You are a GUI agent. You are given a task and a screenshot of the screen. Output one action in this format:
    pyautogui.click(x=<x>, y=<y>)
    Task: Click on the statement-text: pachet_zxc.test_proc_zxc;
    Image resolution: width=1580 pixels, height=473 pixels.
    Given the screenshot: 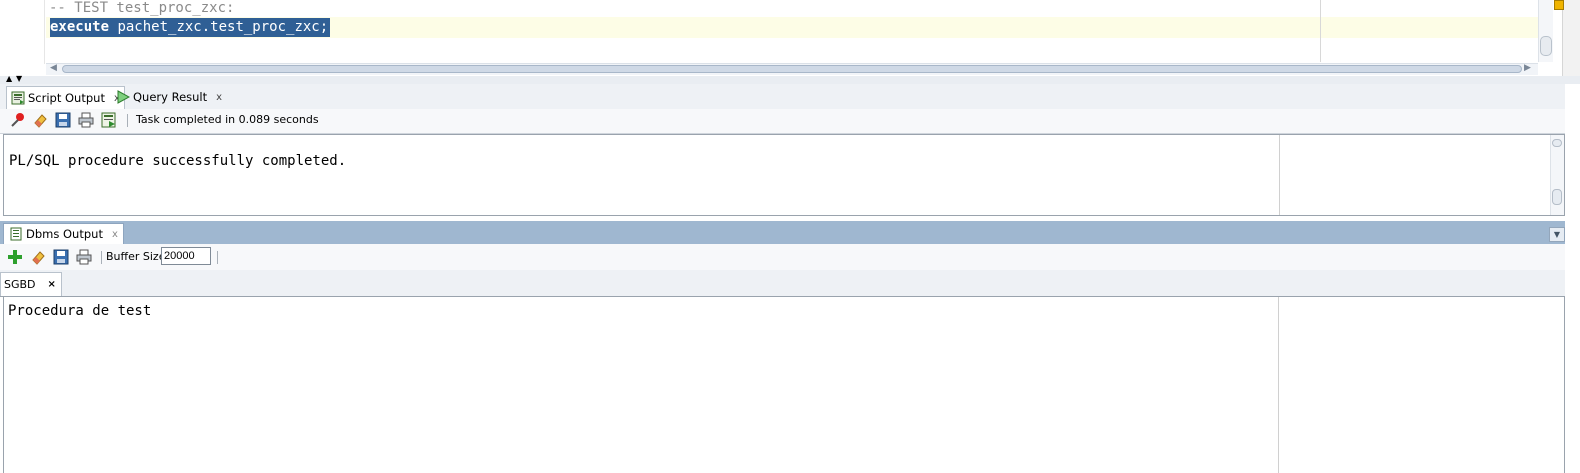 What is the action you would take?
    pyautogui.click(x=219, y=27)
    